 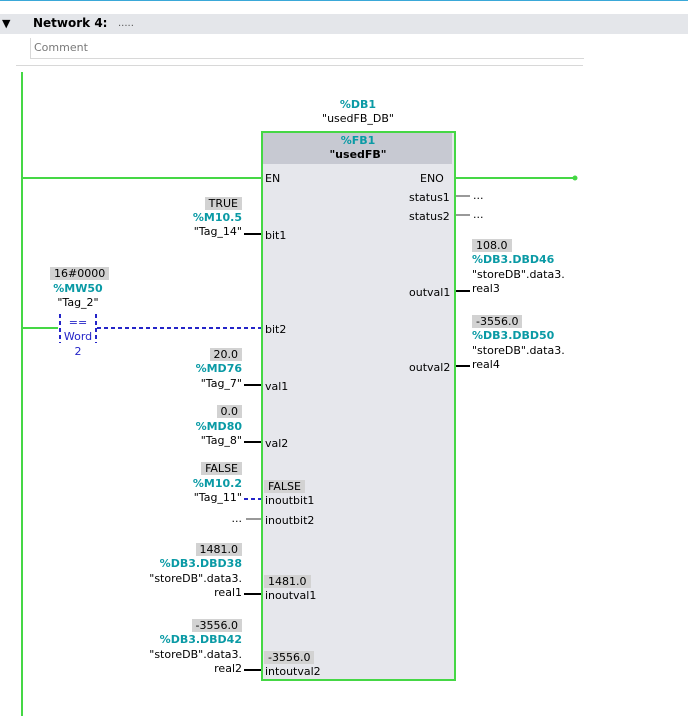 What do you see at coordinates (229, 411) in the screenshot?
I see `val2-value: 0.0` at bounding box center [229, 411].